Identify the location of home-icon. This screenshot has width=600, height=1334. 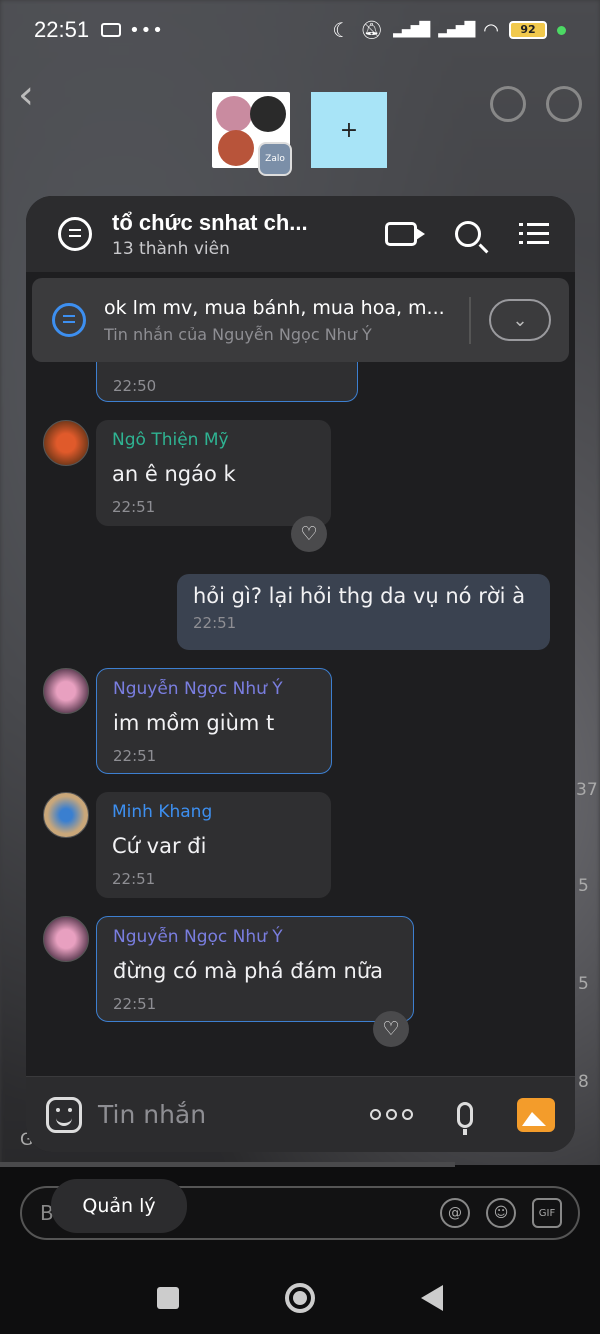
(300, 1298).